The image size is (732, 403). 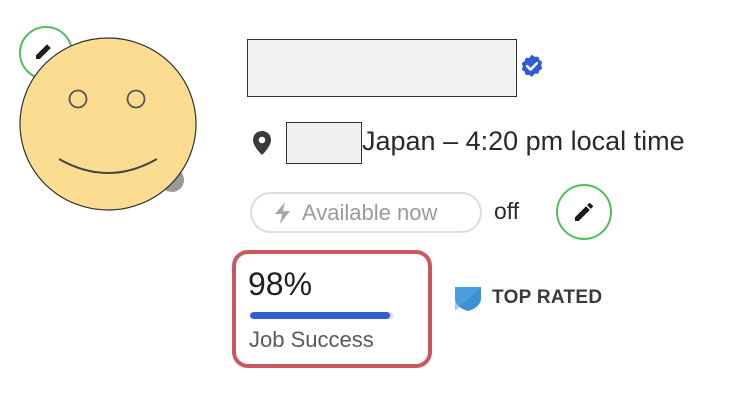 I want to click on availability-toggle: Available now, so click(x=366, y=212).